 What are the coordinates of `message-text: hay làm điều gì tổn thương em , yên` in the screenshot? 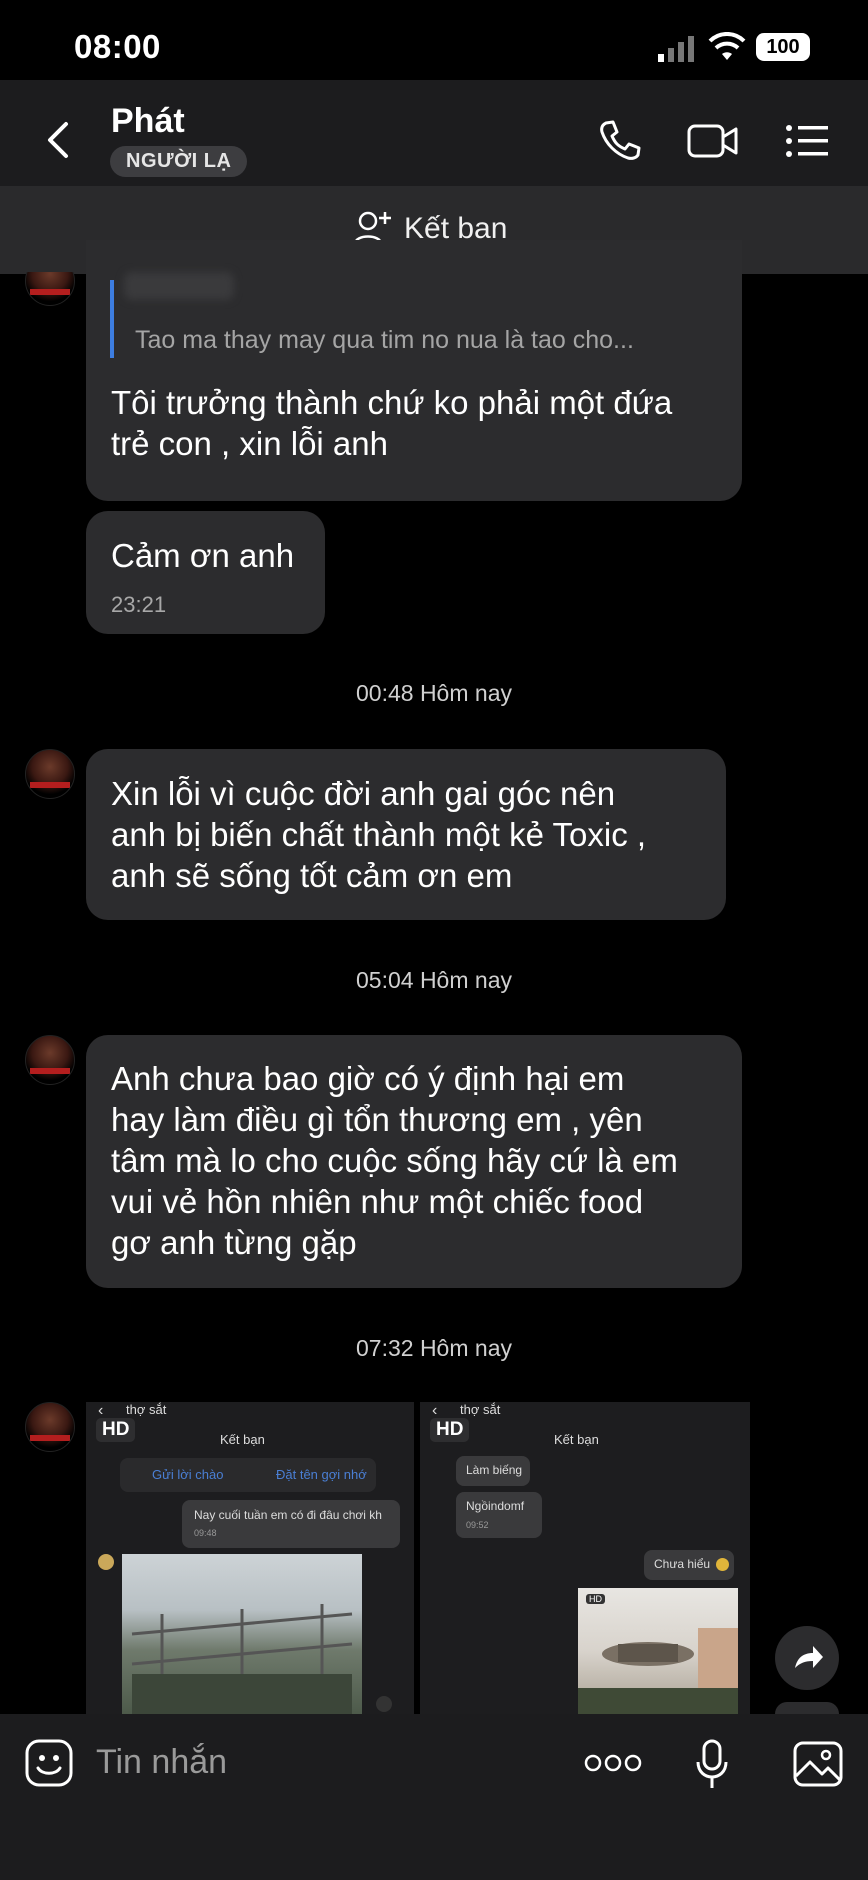 It's located at (377, 1119).